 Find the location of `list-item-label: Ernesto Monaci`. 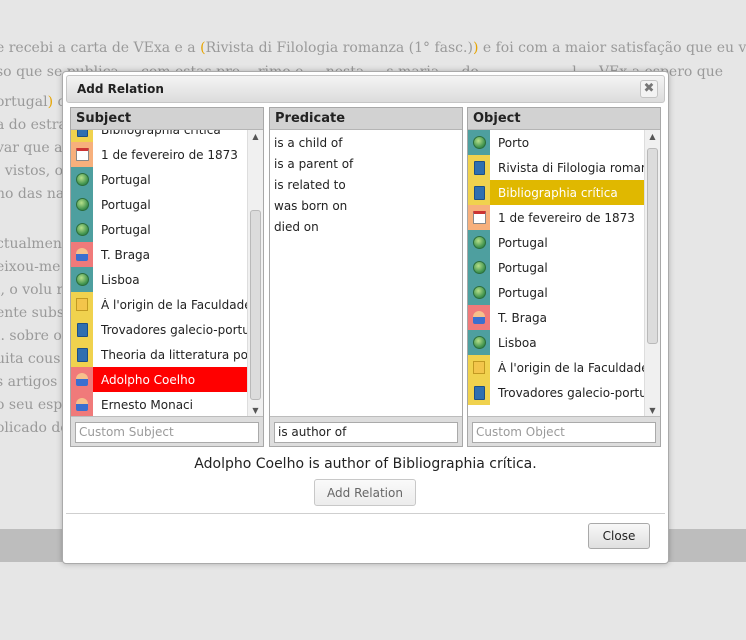

list-item-label: Ernesto Monaci is located at coordinates (147, 404).